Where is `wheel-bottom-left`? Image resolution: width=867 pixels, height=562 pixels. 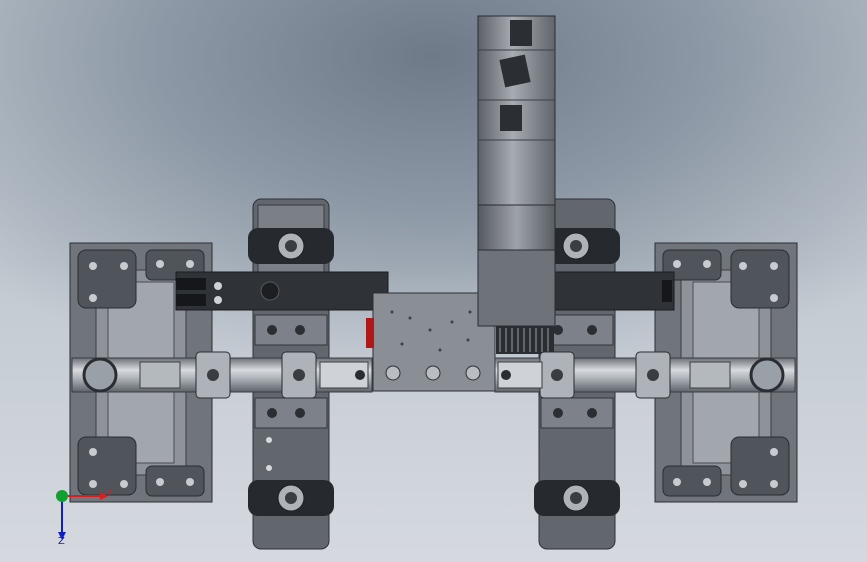 wheel-bottom-left is located at coordinates (291, 498).